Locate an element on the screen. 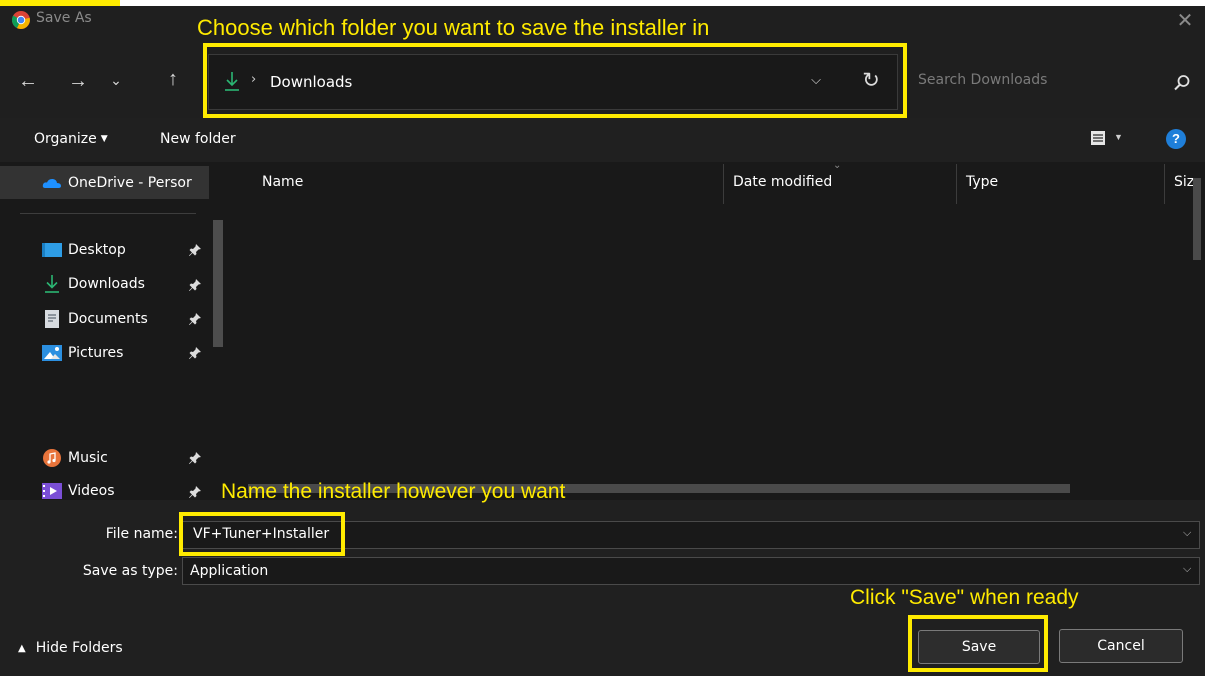 The width and height of the screenshot is (1205, 676). filename-dropdown-icon: ⌵ is located at coordinates (1187, 533).